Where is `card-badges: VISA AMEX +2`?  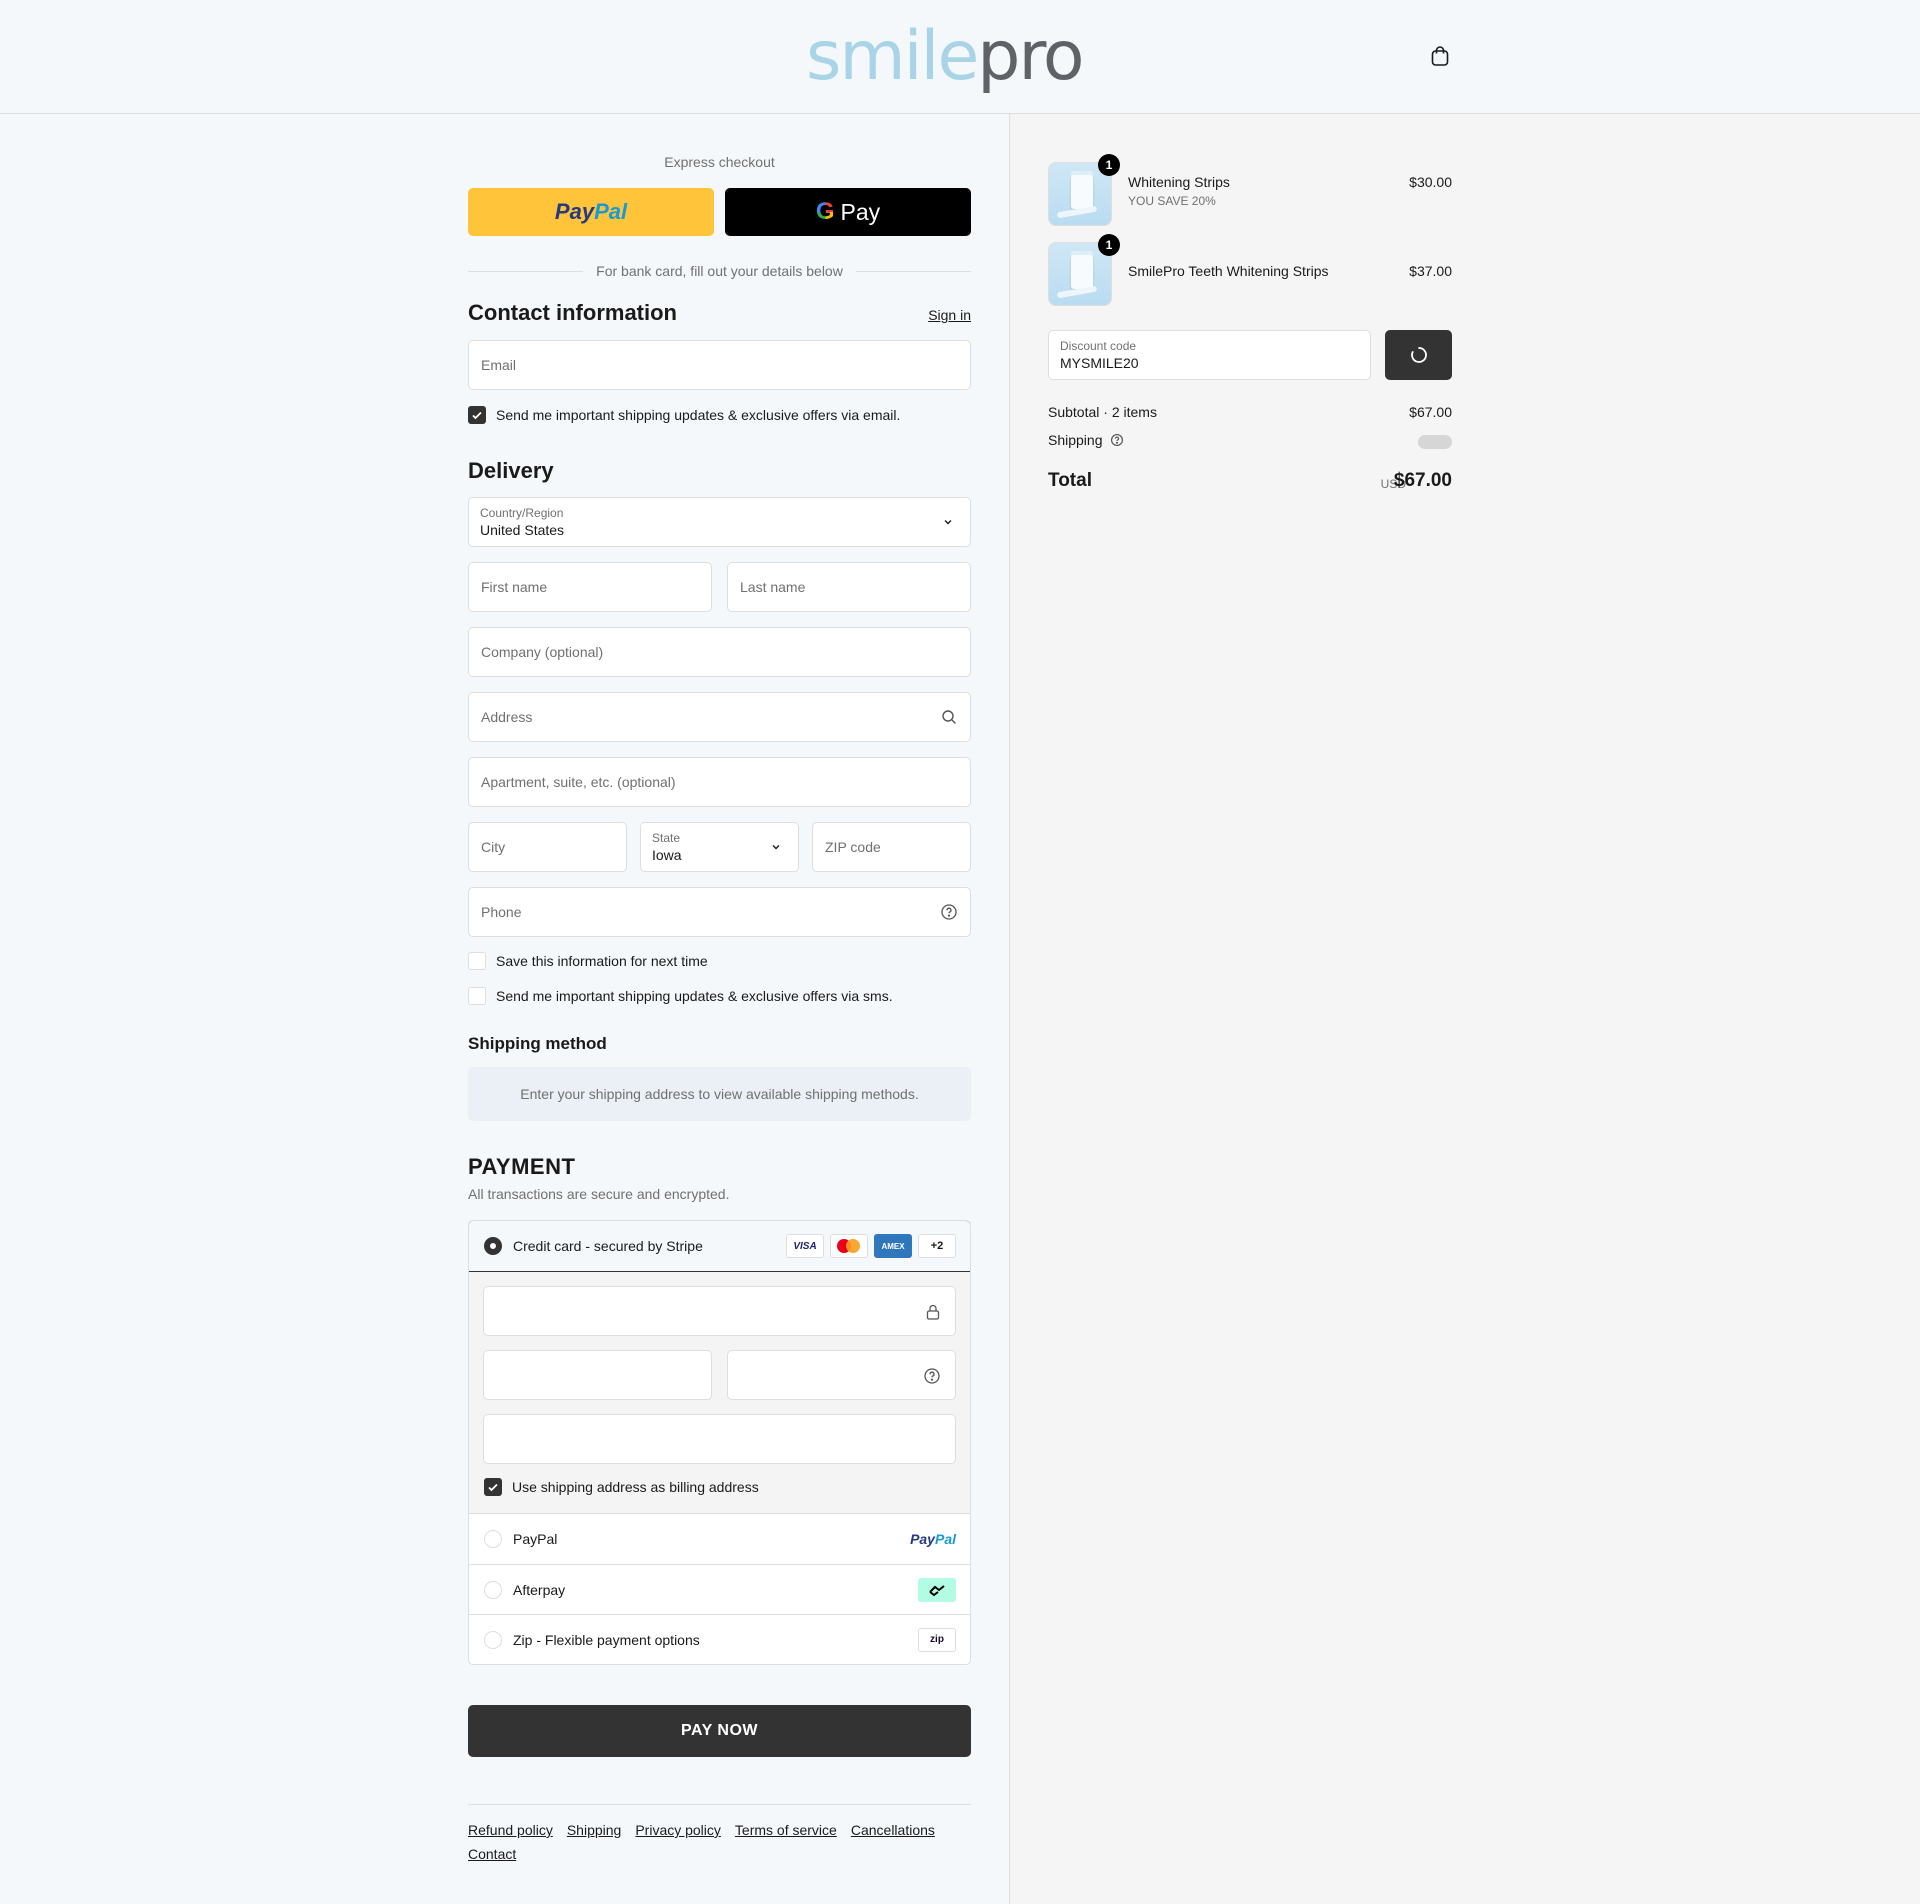
card-badges: VISA AMEX +2 is located at coordinates (871, 1246).